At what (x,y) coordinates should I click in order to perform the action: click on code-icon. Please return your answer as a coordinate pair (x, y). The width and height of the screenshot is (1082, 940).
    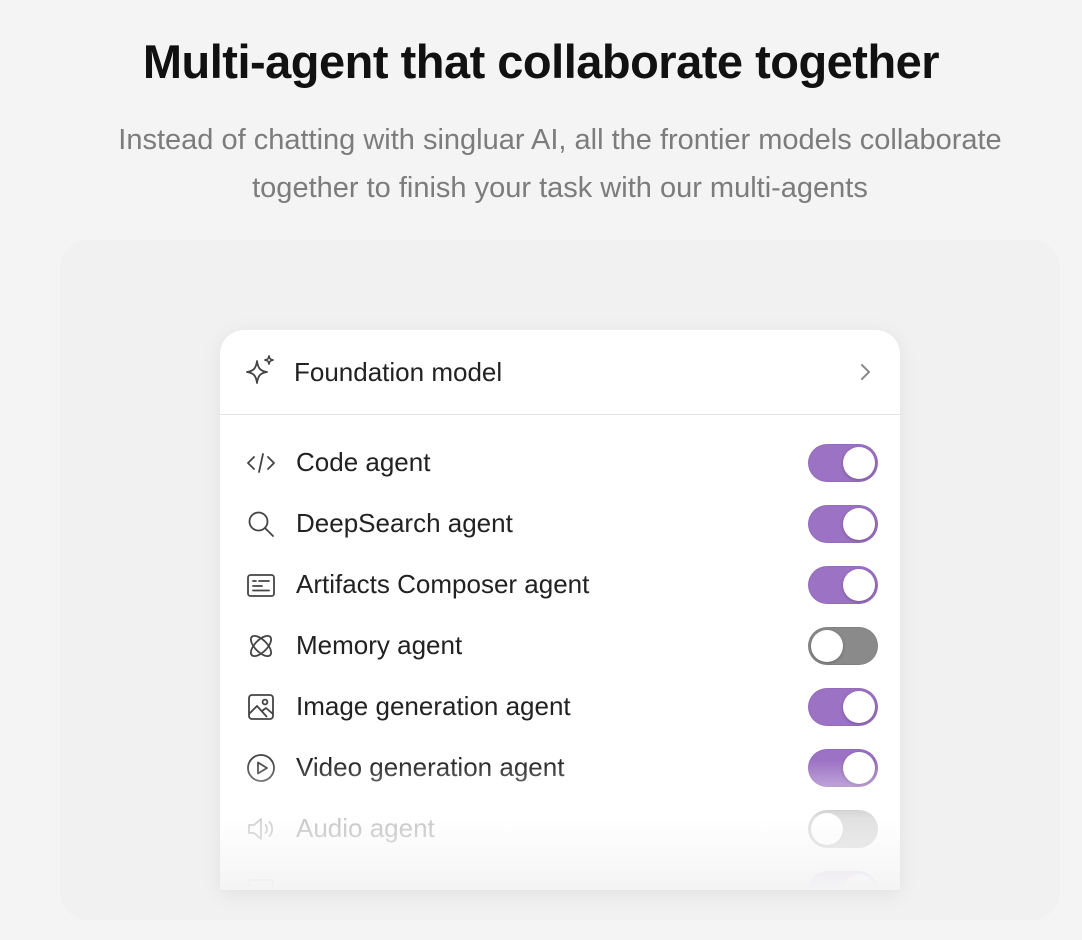
    Looking at the image, I should click on (261, 463).